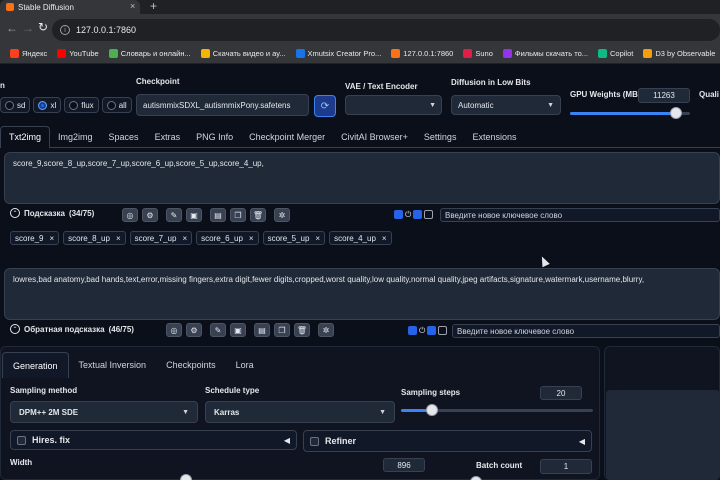 The height and width of the screenshot is (480, 720). I want to click on sampling-method-dropdown: DPM++ 2M SDE ▼, so click(104, 412).